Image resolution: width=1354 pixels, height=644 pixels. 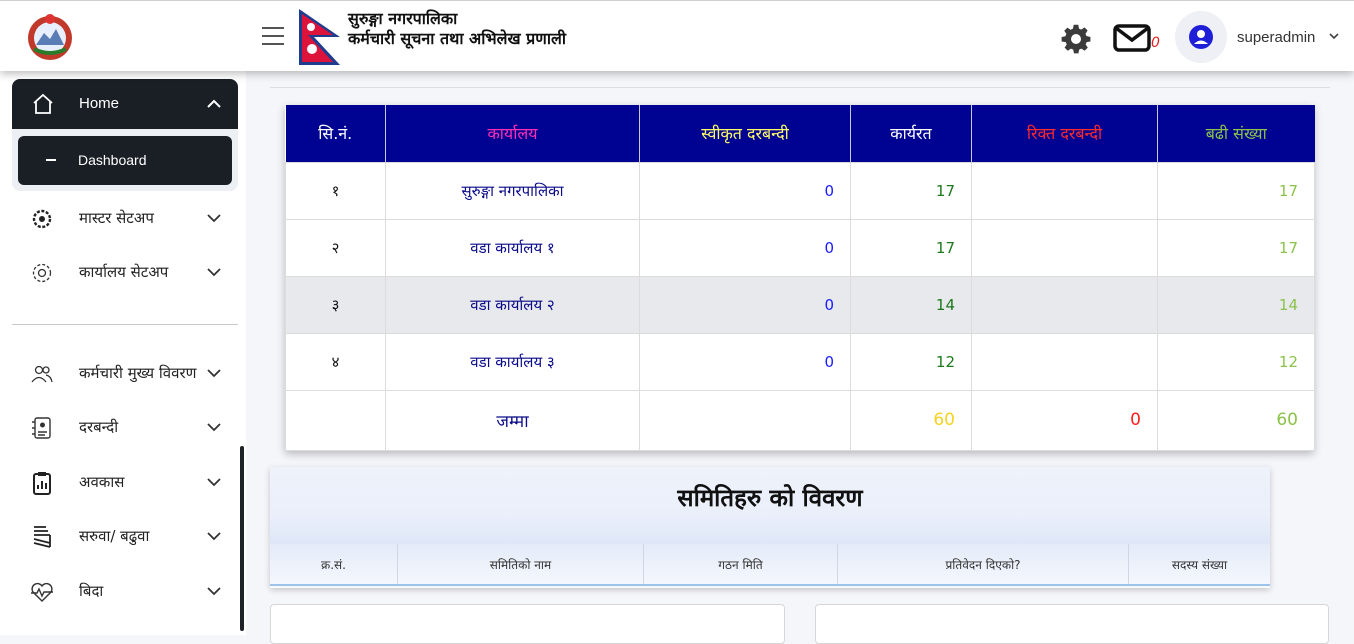 I want to click on table-row: १ सुरुङ्गा नगरपालिका 0 17 17, so click(x=800, y=190).